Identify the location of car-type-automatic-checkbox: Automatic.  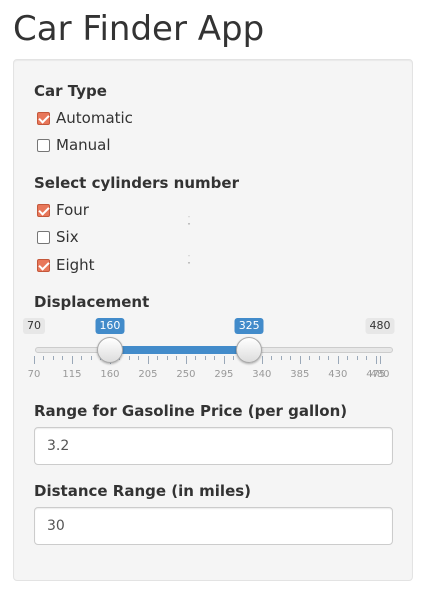
(85, 118).